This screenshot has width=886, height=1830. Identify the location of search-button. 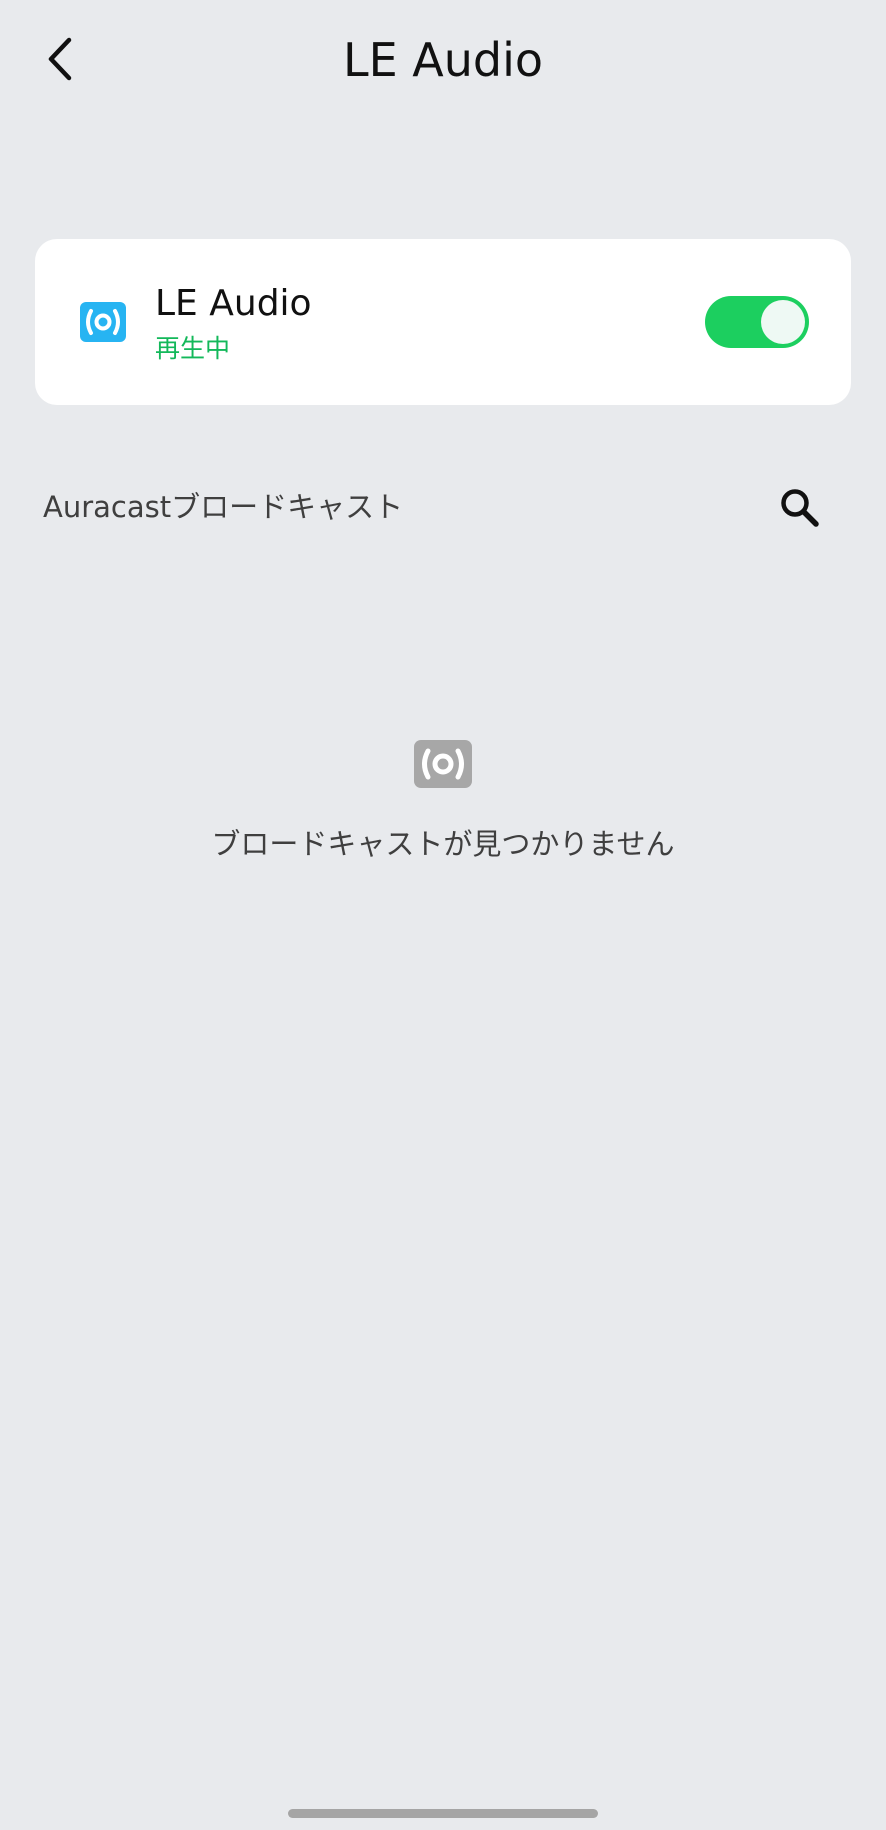
(800, 508).